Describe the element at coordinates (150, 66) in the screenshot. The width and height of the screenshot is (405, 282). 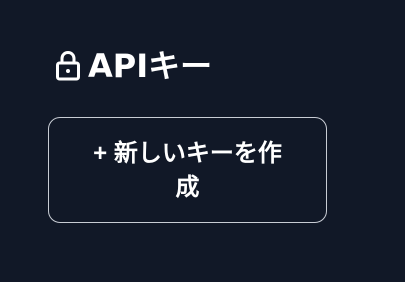
I see `page-title: APIキー` at that location.